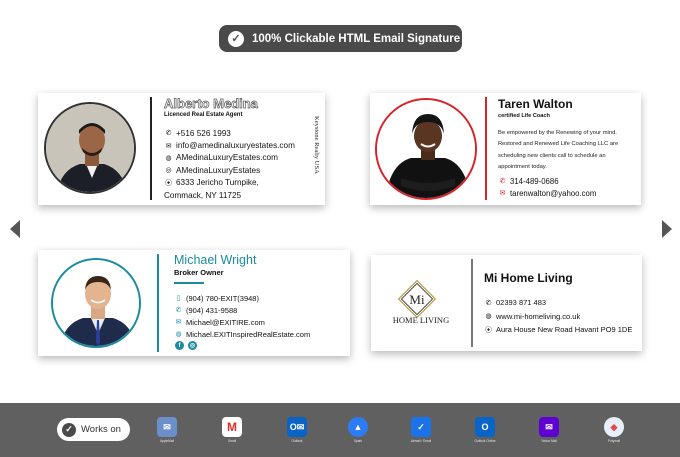 This screenshot has height=457, width=680. I want to click on client-outlook: O✉ Outlook, so click(297, 430).